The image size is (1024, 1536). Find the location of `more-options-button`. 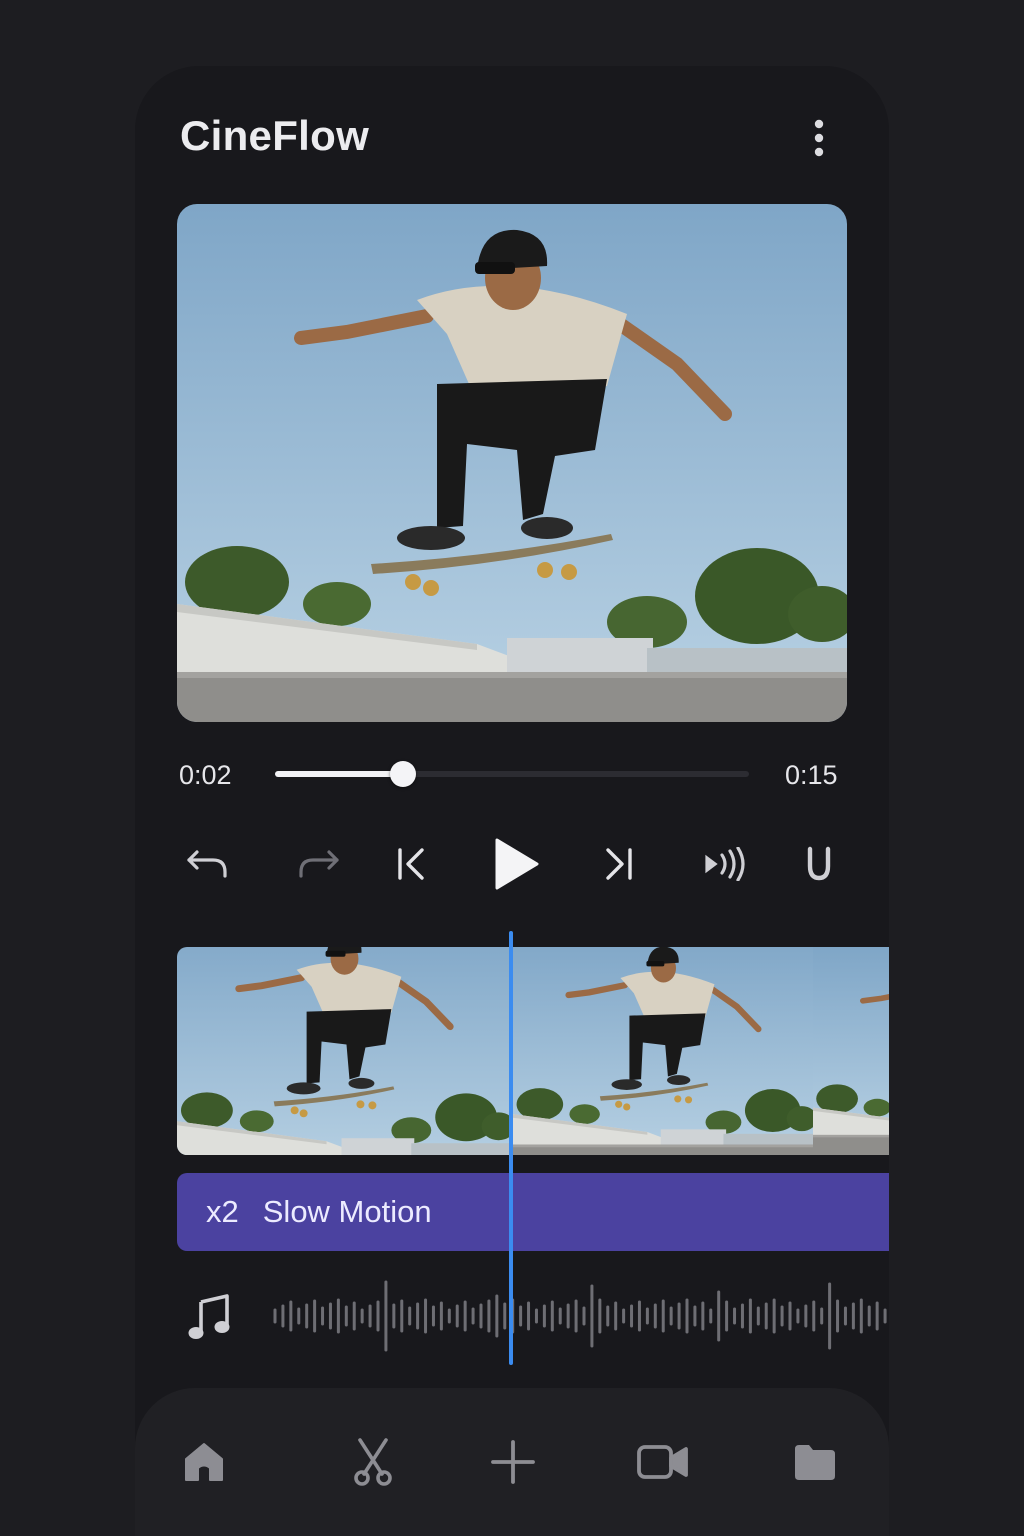

more-options-button is located at coordinates (819, 138).